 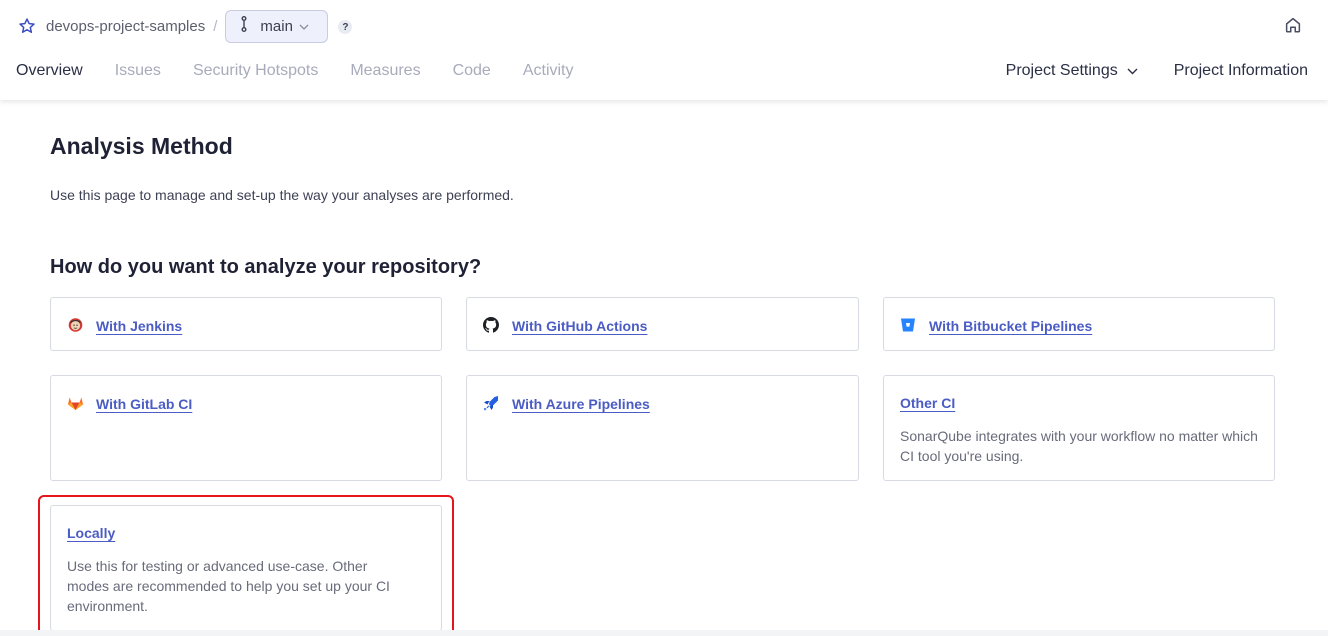 I want to click on star-icon, so click(x=27, y=26).